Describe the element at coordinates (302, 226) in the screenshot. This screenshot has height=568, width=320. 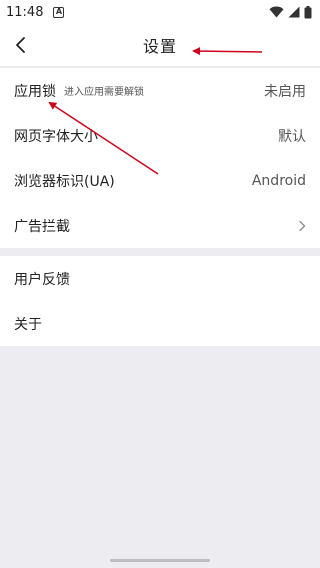
I see `chevron-right-icon` at that location.